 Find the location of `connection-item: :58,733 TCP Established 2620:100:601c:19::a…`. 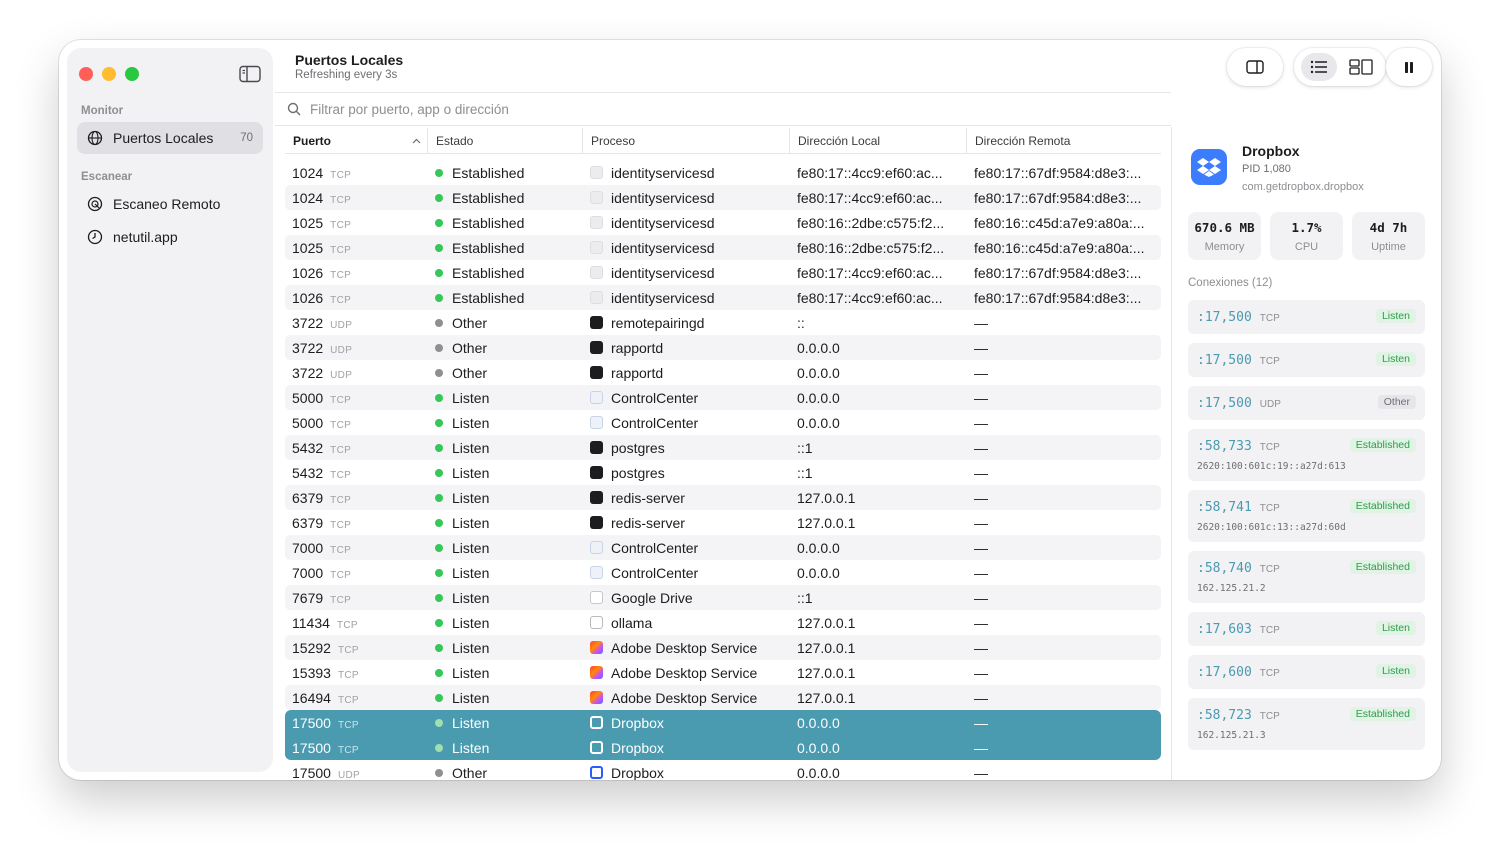

connection-item: :58,733 TCP Established 2620:100:601c:19::a… is located at coordinates (1306, 455).